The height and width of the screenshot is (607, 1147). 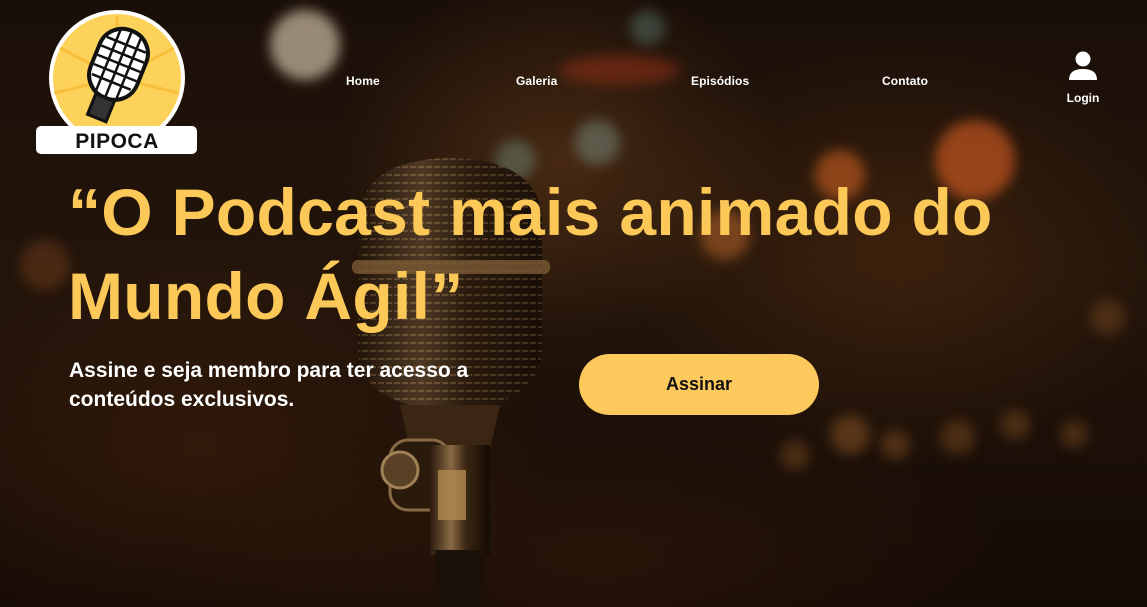 I want to click on svg-text: PIPOCAAGIL, so click(x=117, y=141).